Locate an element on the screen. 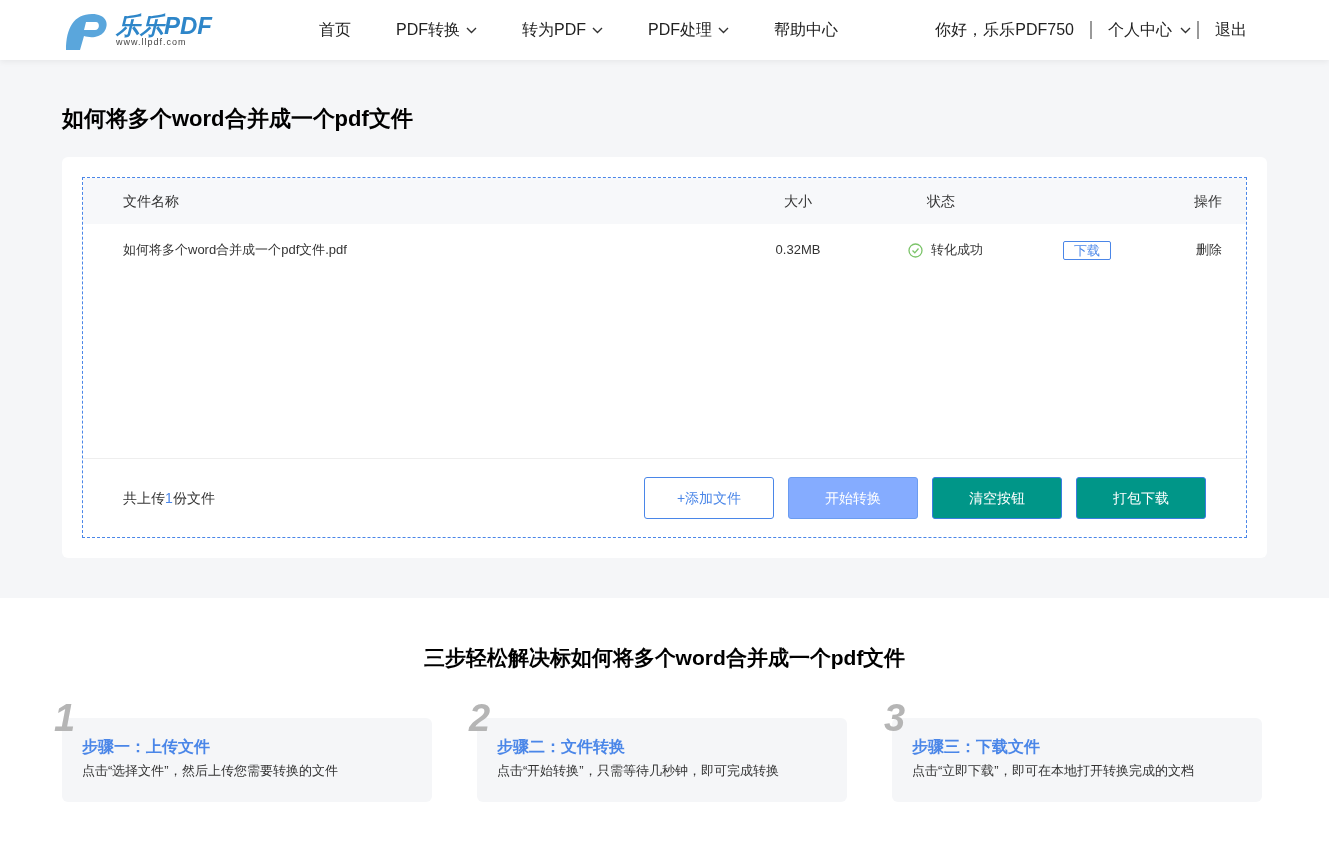 The width and height of the screenshot is (1329, 845). column-header: 大小 is located at coordinates (798, 201).